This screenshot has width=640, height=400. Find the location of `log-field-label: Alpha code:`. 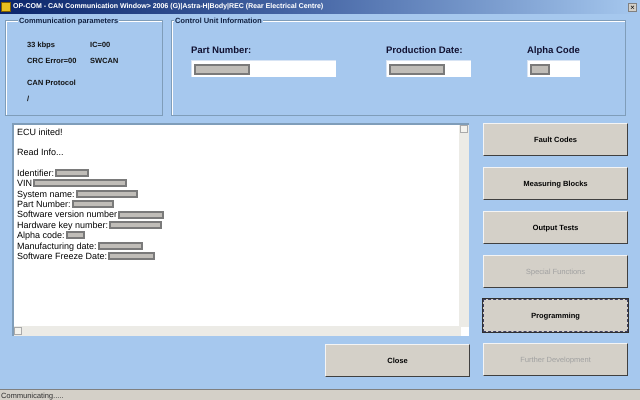

log-field-label: Alpha code: is located at coordinates (41, 235).